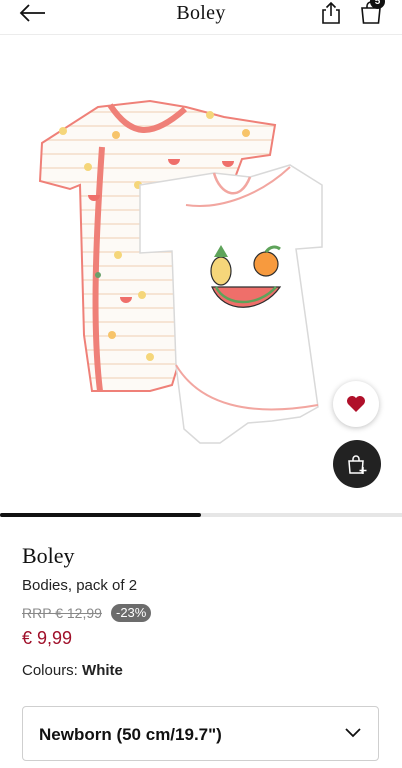  I want to click on favorite-button, so click(356, 404).